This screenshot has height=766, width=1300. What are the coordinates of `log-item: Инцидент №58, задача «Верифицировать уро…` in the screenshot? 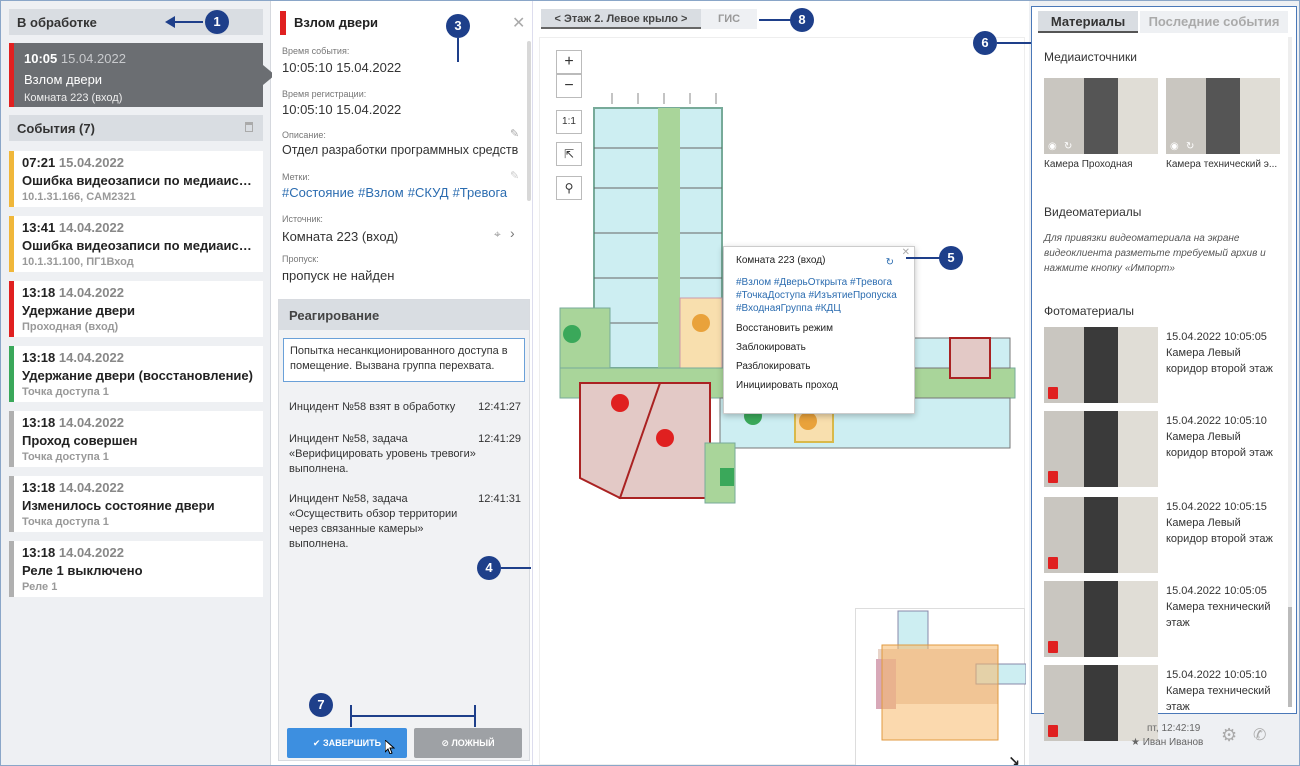 It's located at (405, 454).